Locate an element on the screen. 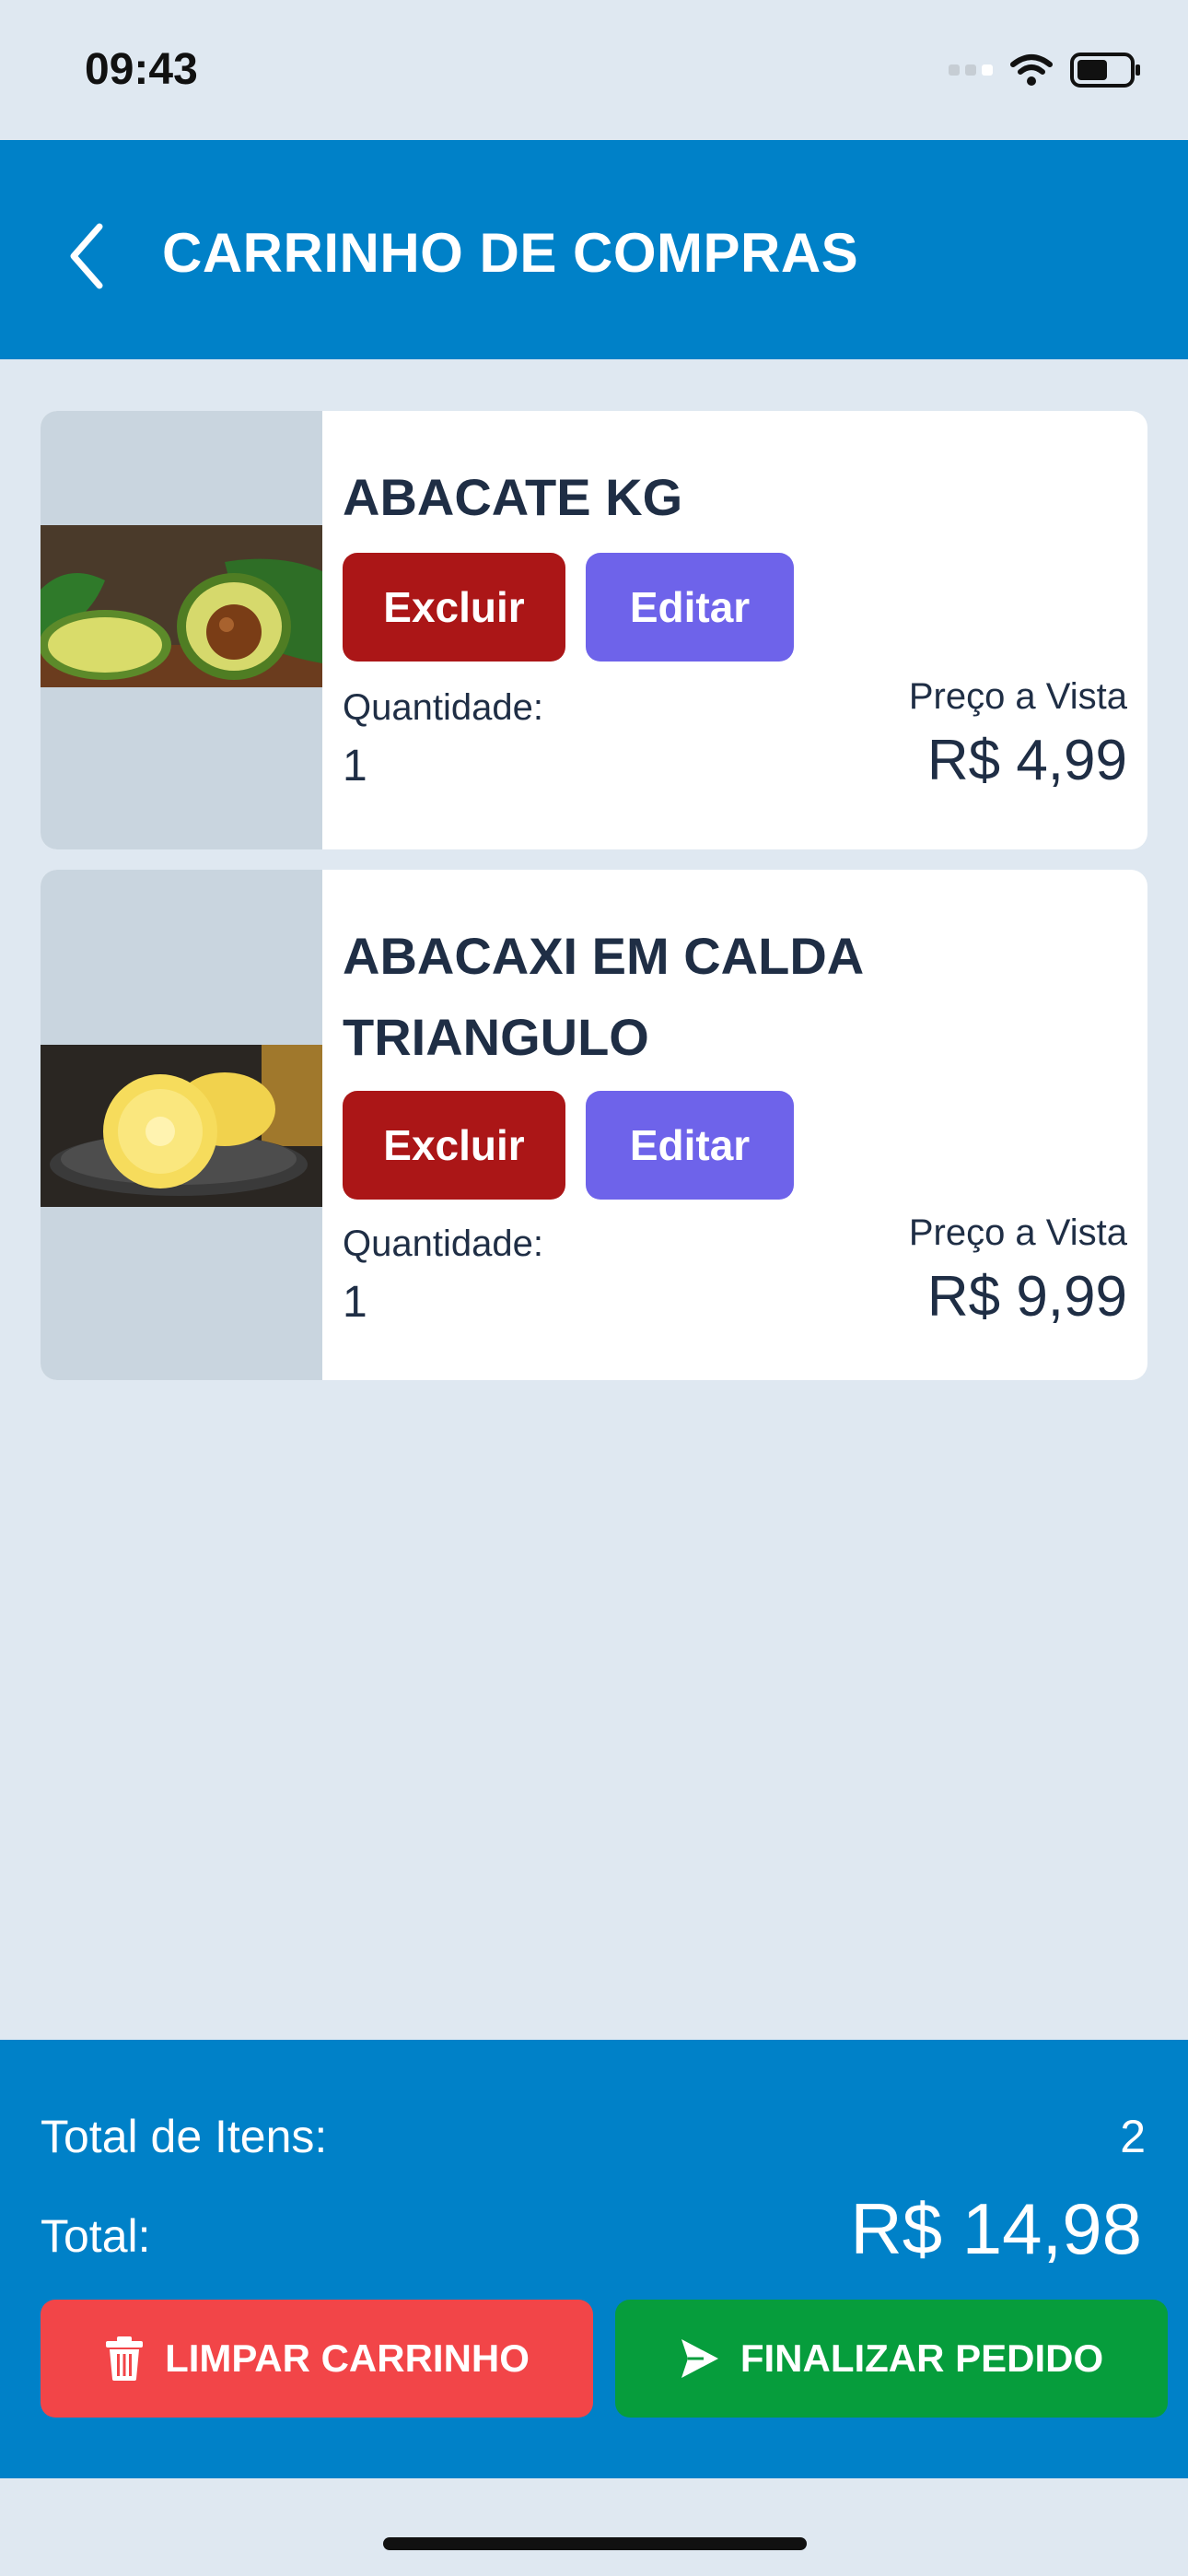 This screenshot has height=2576, width=1188. status-icons is located at coordinates (1045, 70).